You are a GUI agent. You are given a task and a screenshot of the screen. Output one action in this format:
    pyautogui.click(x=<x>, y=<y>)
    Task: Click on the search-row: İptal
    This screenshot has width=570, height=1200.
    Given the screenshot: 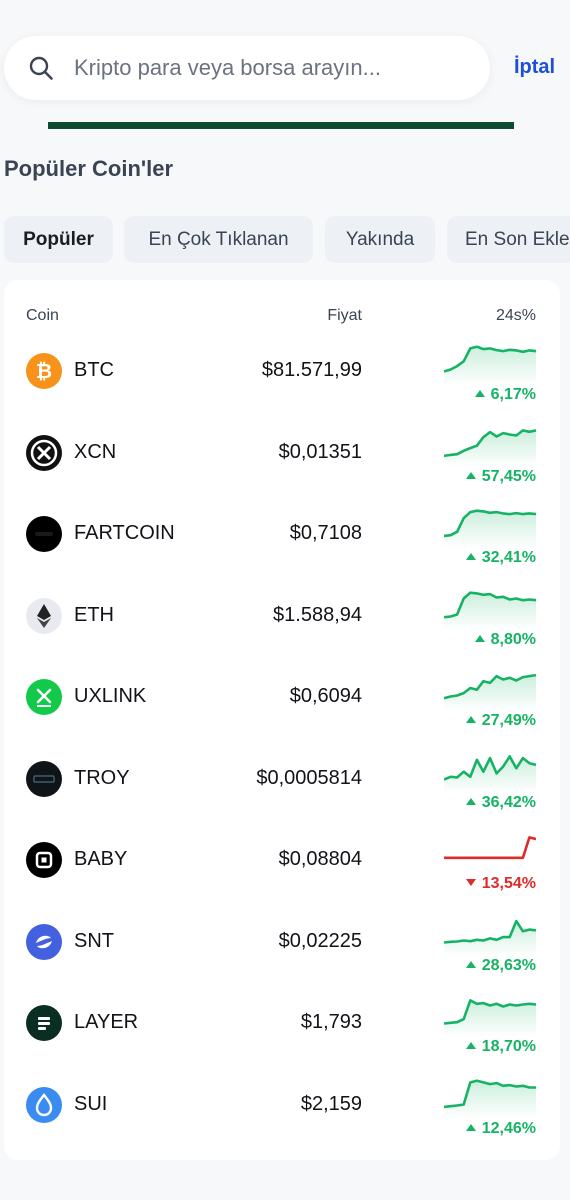 What is the action you would take?
    pyautogui.click(x=287, y=68)
    